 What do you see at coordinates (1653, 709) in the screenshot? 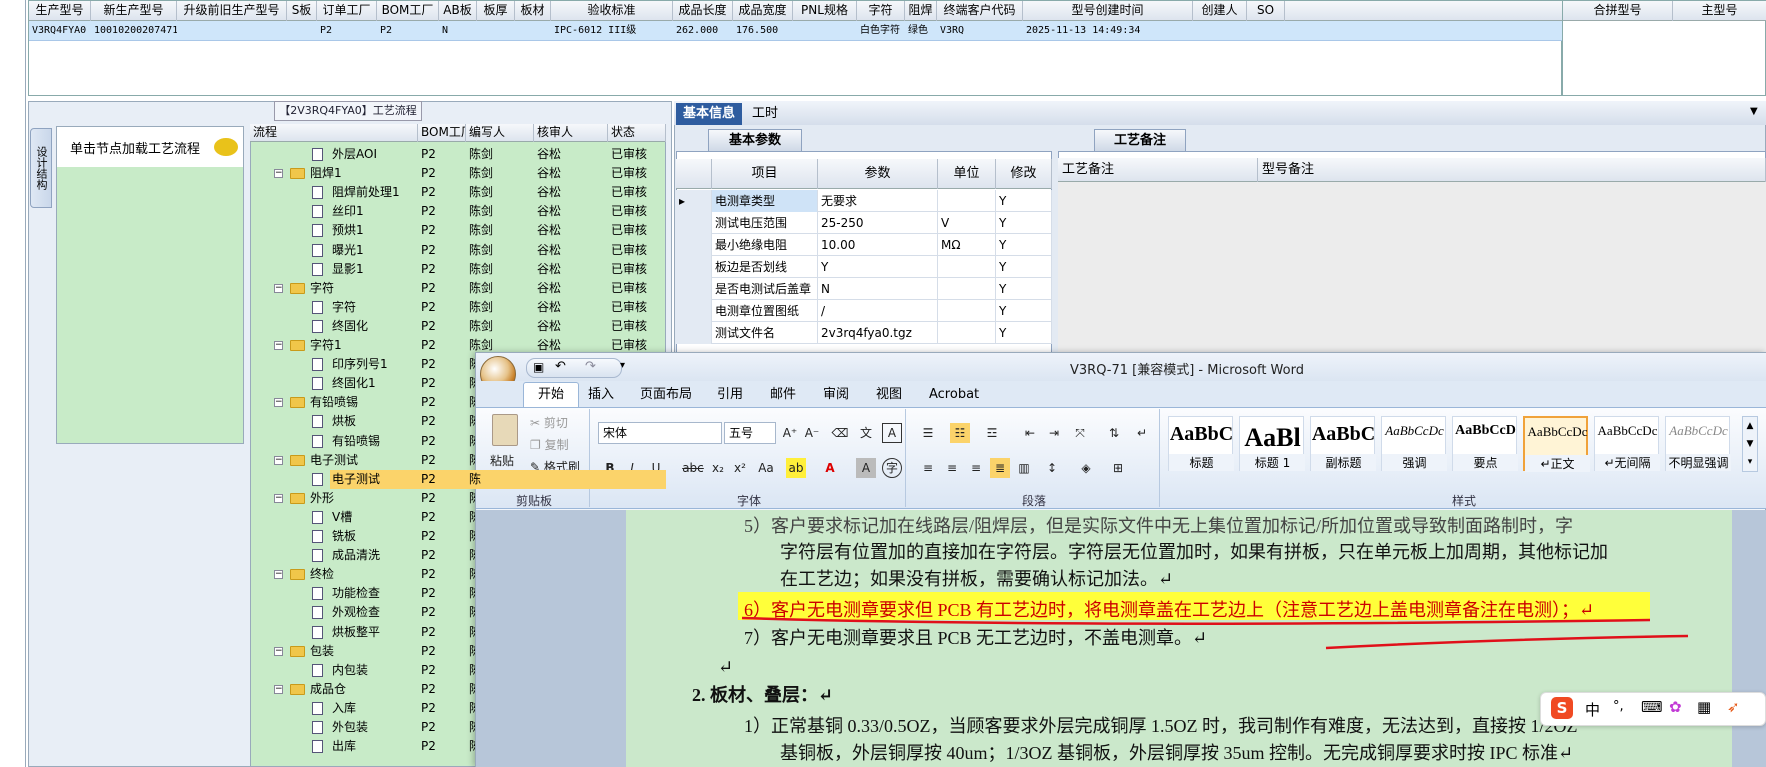
I see `ime-toolbar: S 中 °, ⌨ ✿ ▦ ➶` at bounding box center [1653, 709].